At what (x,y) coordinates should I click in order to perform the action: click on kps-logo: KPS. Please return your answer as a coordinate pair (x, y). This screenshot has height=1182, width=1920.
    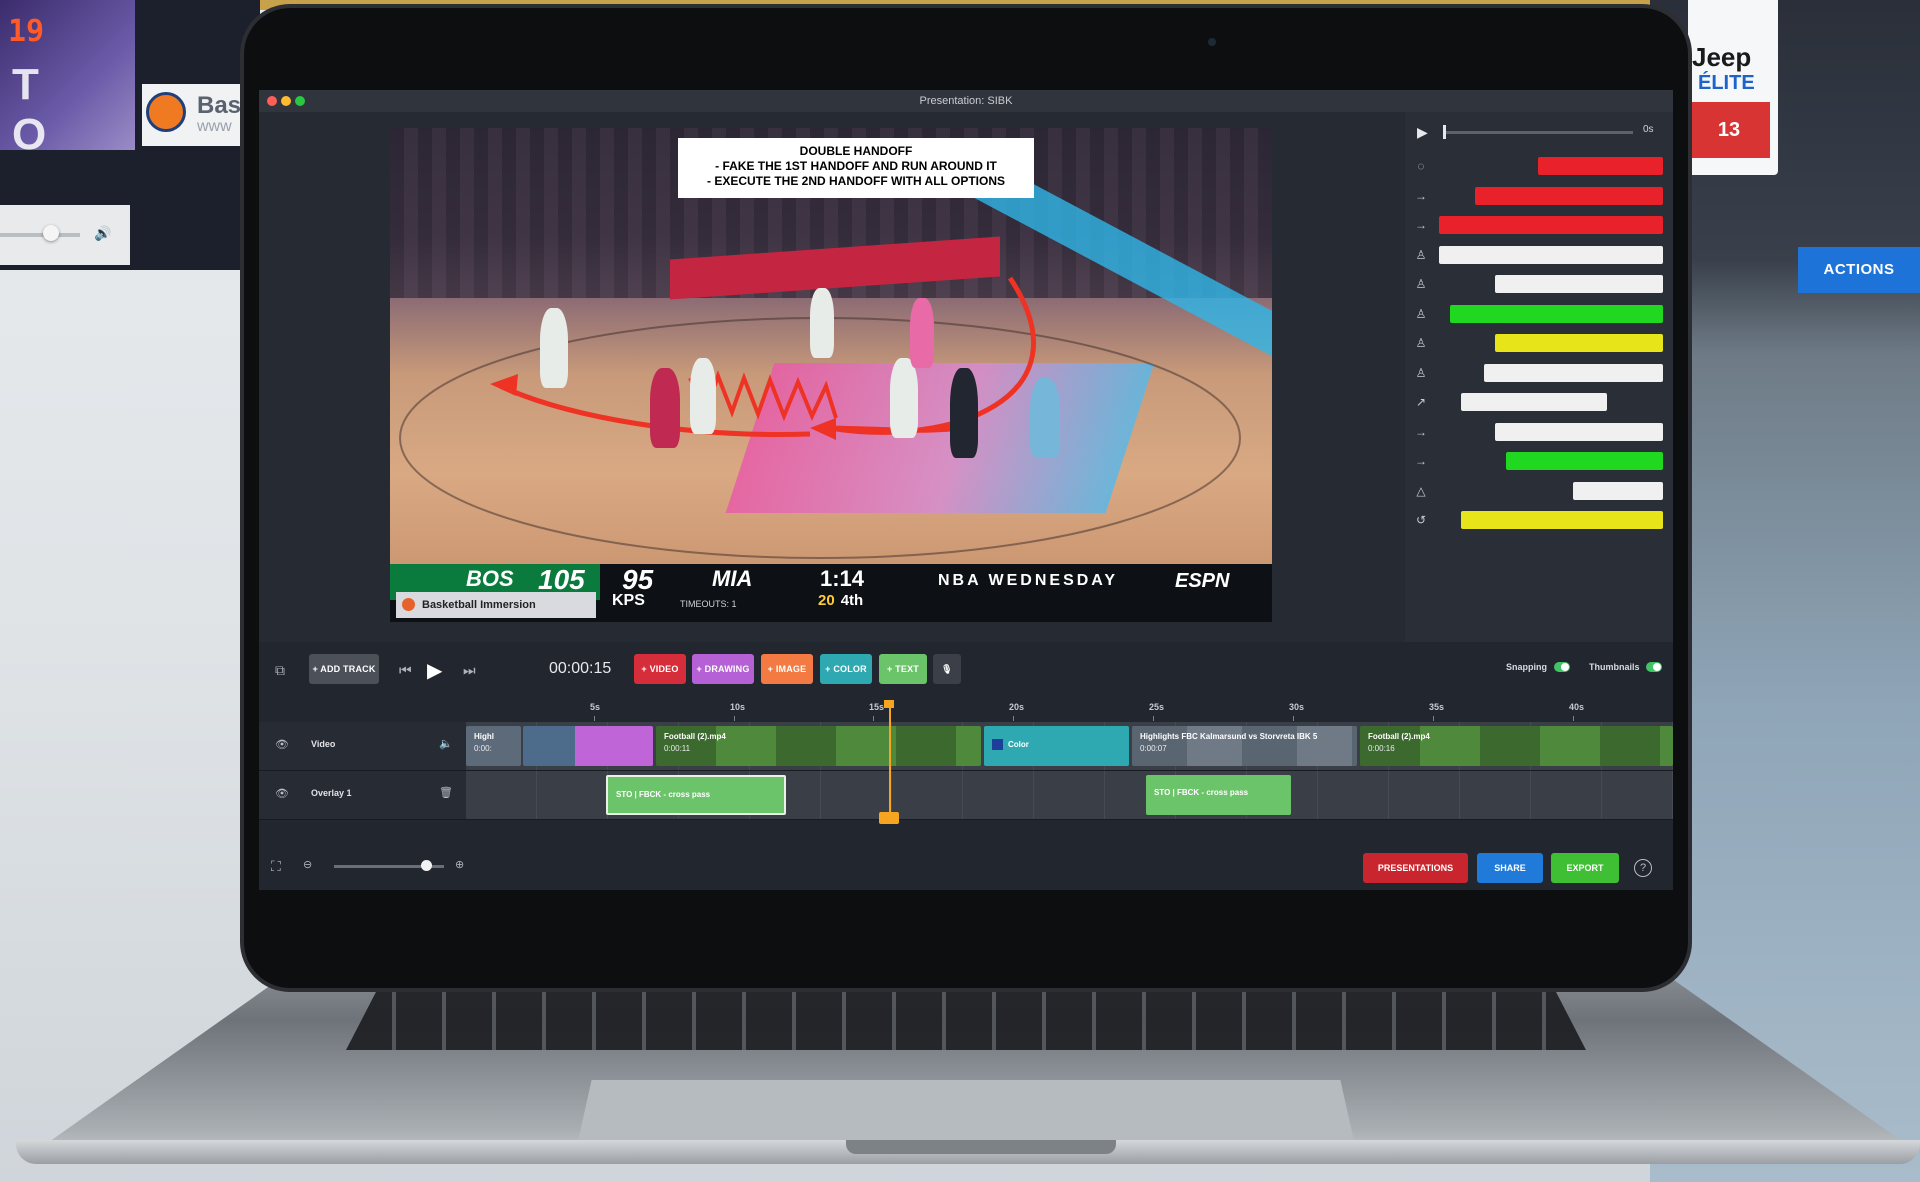
    Looking at the image, I should click on (628, 600).